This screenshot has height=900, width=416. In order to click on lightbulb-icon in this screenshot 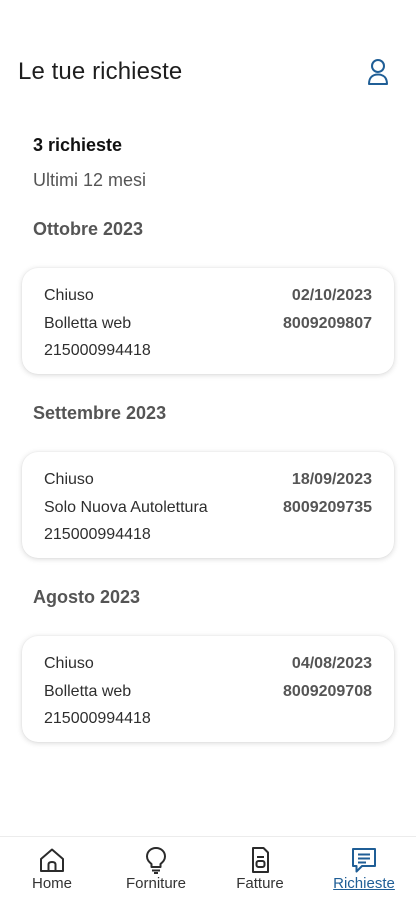, I will do `click(156, 860)`.